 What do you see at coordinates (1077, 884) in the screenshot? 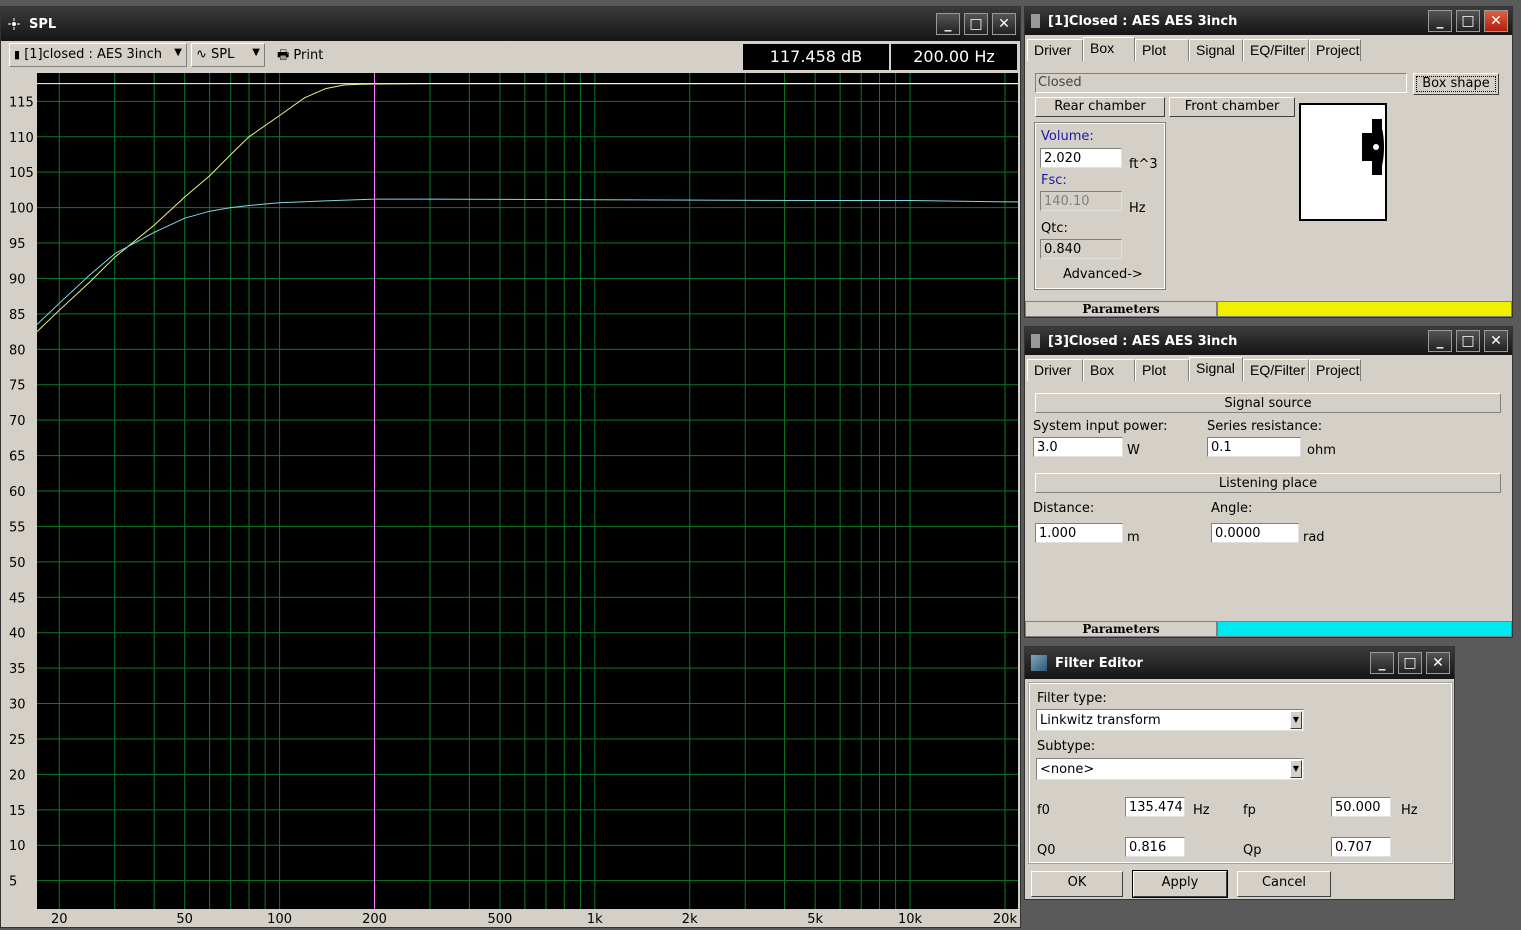
I see `ok-button: OK` at bounding box center [1077, 884].